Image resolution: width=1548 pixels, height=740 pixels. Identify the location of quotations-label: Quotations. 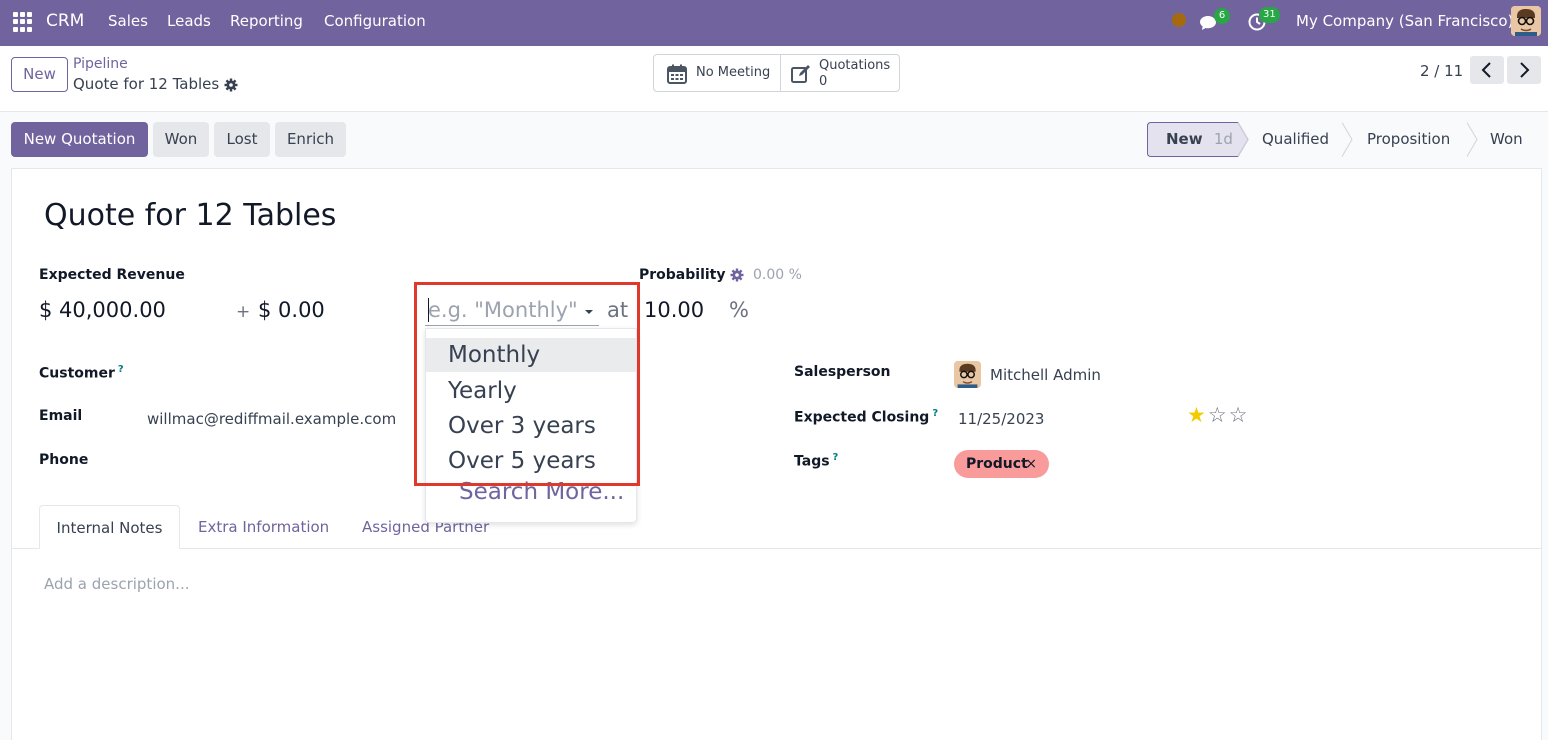
(855, 65).